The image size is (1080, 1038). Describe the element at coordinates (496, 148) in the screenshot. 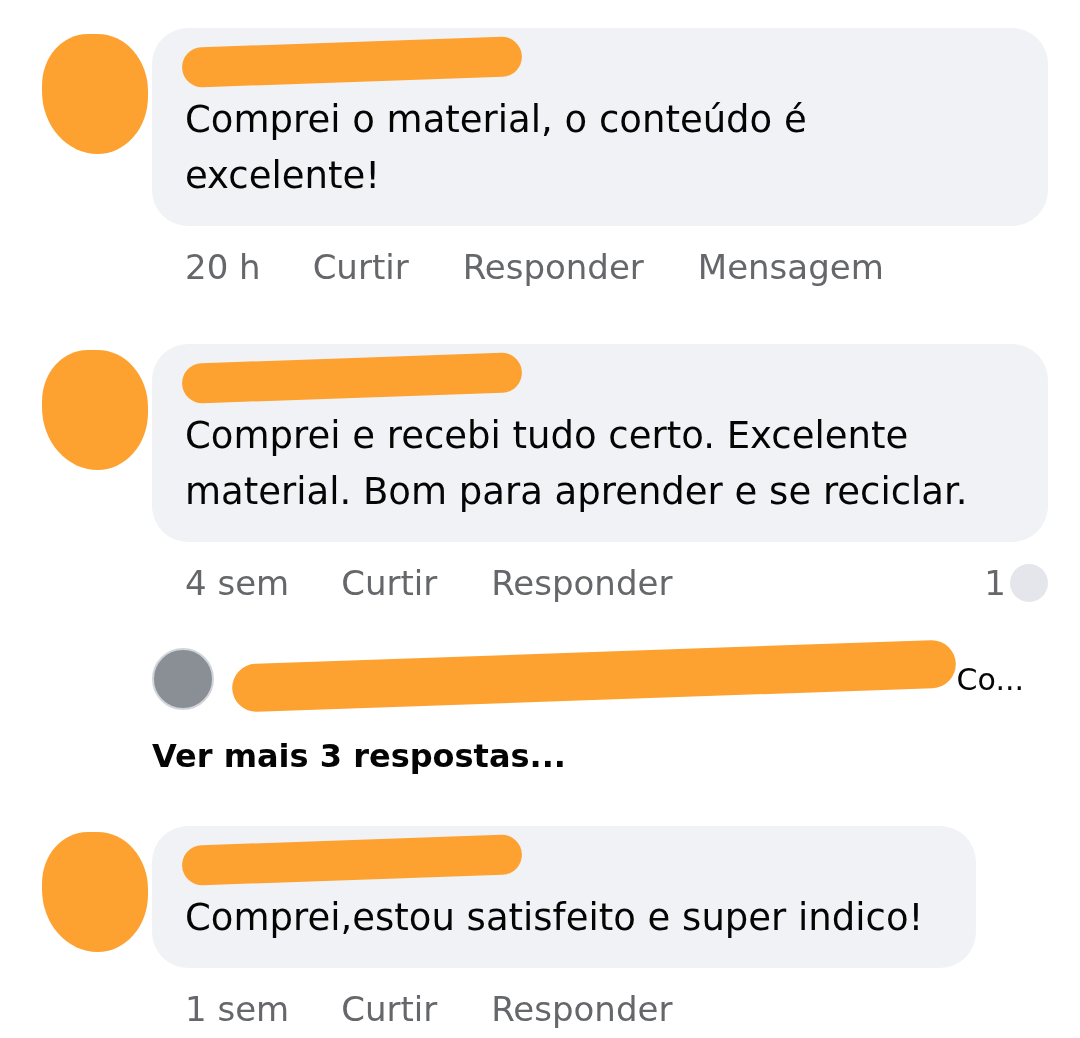

I see `comment-text: Comprei o material, o conteúdo é excelente!` at that location.